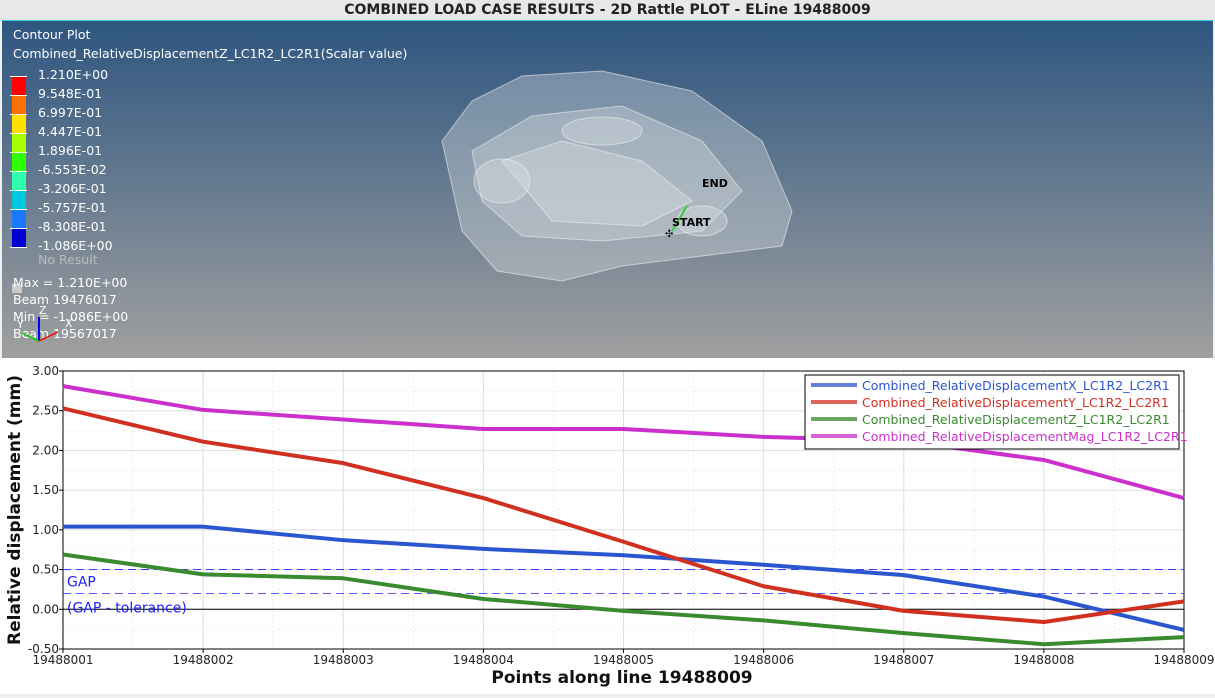 The height and width of the screenshot is (698, 1215). I want to click on y-tick-label: 3.00, so click(45, 371).